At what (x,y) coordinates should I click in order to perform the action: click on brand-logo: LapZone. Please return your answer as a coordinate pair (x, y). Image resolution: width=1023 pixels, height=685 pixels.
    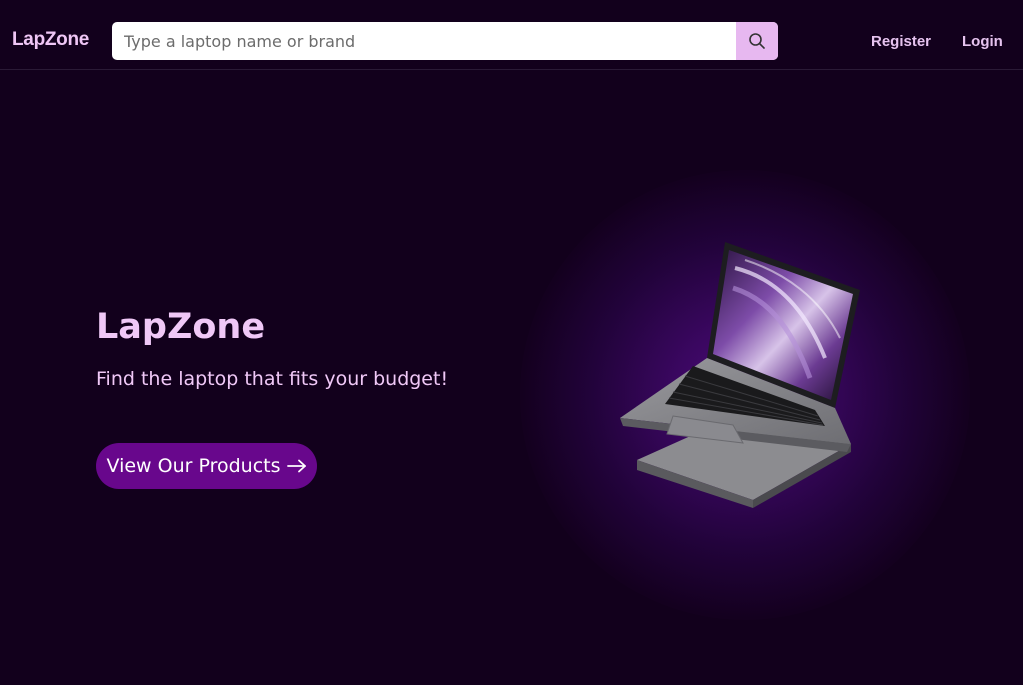
    Looking at the image, I should click on (50, 40).